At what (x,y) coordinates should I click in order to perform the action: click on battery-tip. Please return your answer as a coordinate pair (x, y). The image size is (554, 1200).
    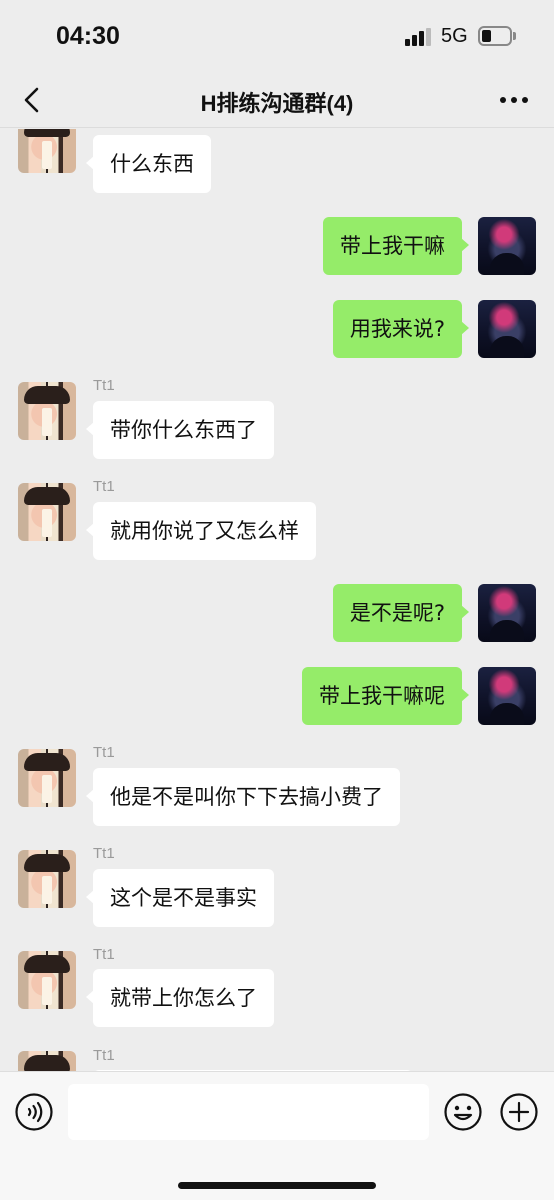
    Looking at the image, I should click on (514, 36).